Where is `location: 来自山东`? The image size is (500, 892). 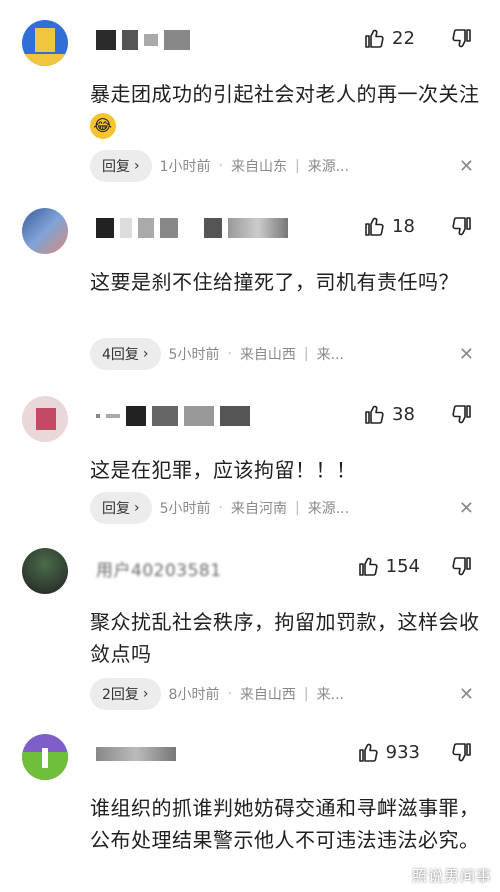
location: 来自山东 is located at coordinates (258, 167).